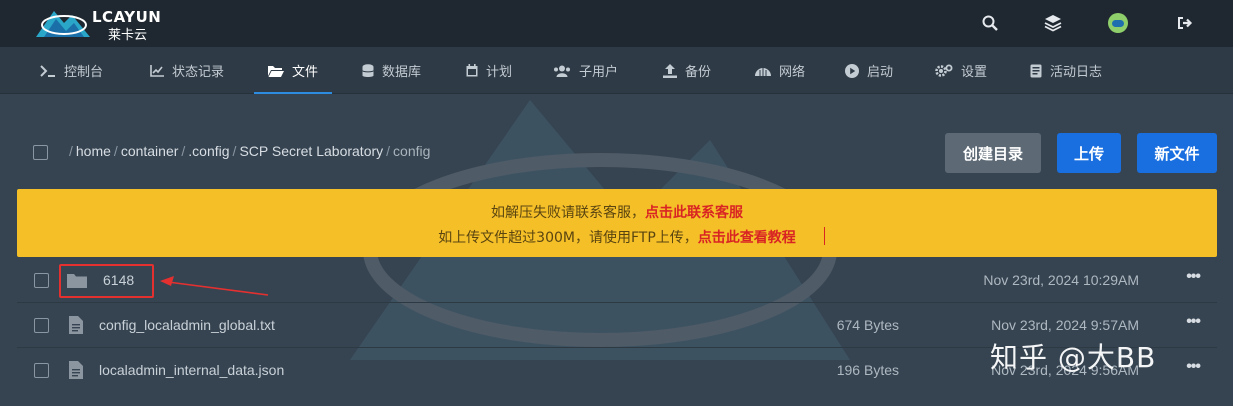  Describe the element at coordinates (616, 23) in the screenshot. I see `top-bar: LCAYUN 莱卡云` at that location.